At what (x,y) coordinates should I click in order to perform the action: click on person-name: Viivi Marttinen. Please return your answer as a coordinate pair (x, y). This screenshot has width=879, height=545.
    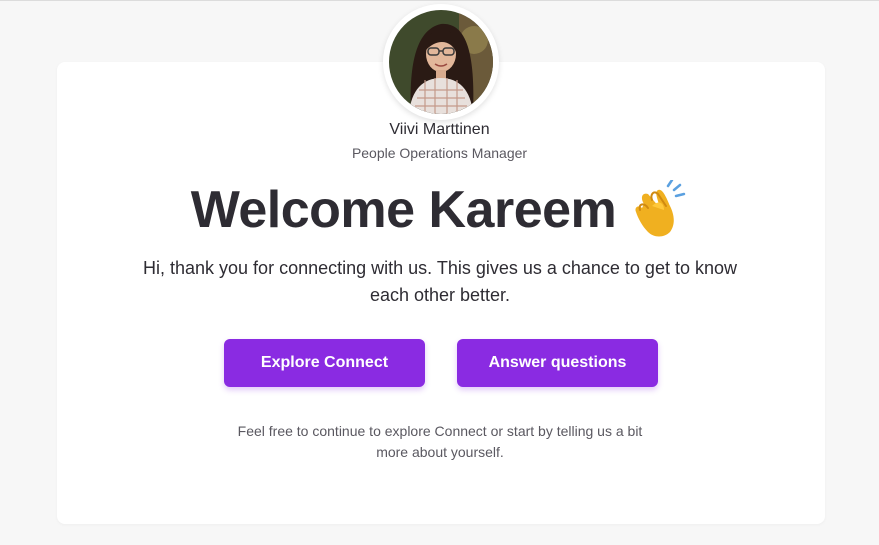
    Looking at the image, I should click on (439, 129).